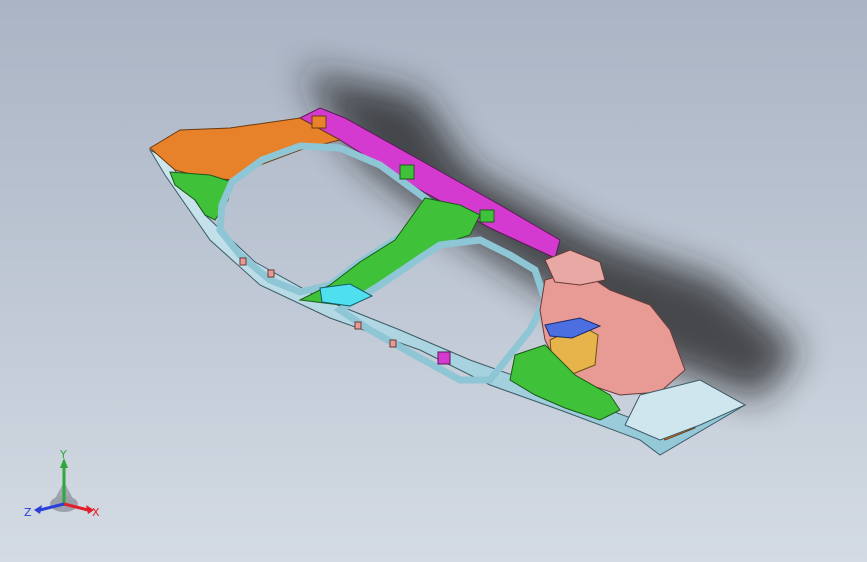  Describe the element at coordinates (63, 454) in the screenshot. I see `triad-y-label: Y` at that location.